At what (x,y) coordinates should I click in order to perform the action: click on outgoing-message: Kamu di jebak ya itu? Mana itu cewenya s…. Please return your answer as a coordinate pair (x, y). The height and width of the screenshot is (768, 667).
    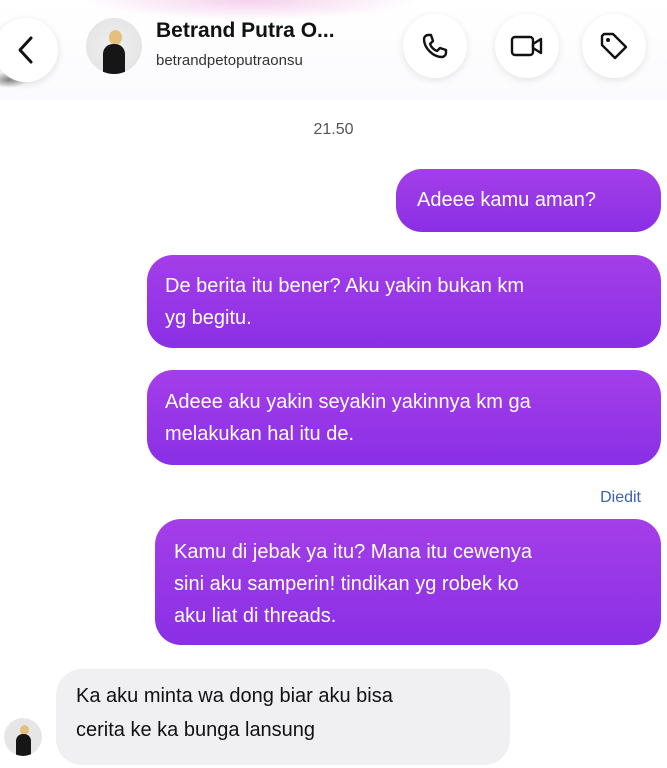
    Looking at the image, I should click on (408, 582).